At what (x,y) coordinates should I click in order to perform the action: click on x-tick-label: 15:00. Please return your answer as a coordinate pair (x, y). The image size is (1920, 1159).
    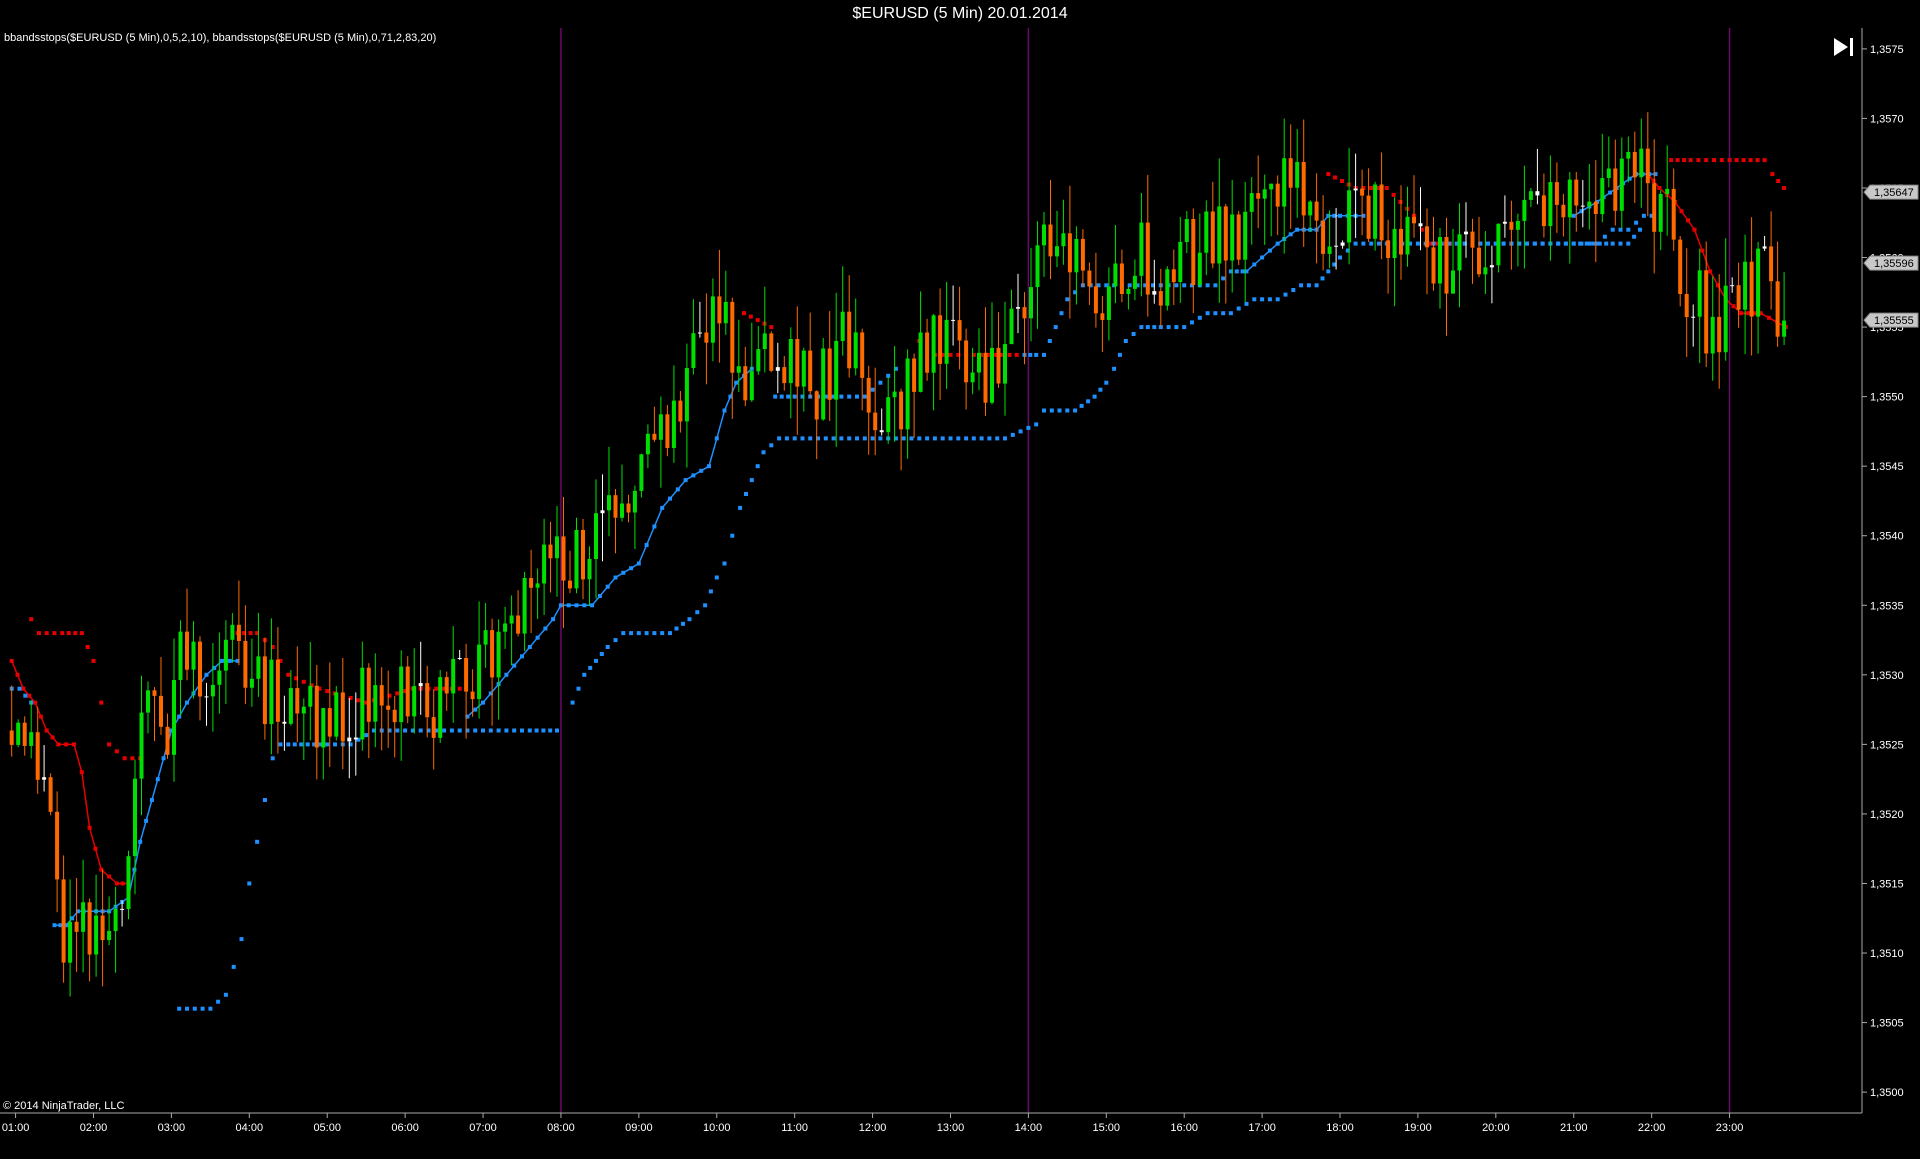
    Looking at the image, I should click on (1107, 1128).